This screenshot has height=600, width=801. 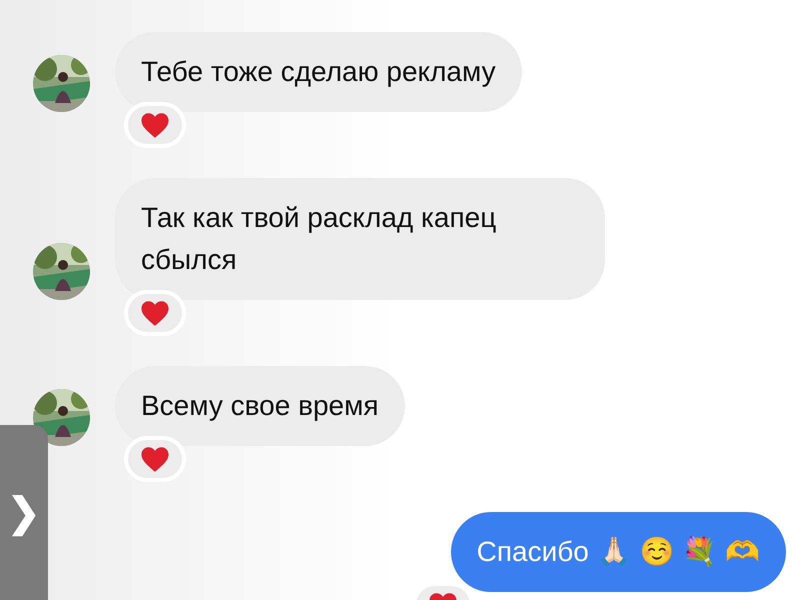 I want to click on message-bubble: Всему свое время, so click(x=260, y=406).